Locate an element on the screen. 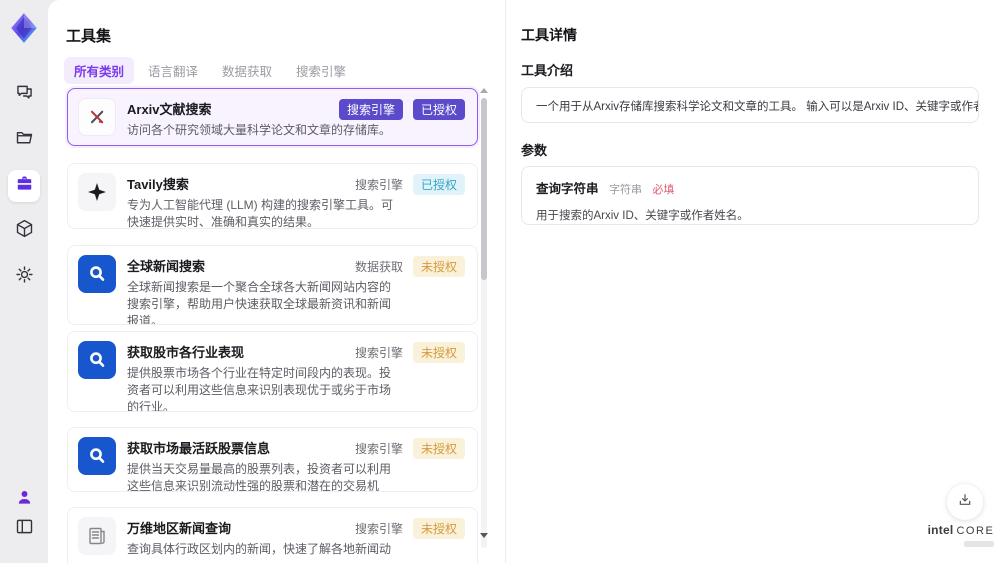 The width and height of the screenshot is (1000, 563). parameter-type: 字符串 is located at coordinates (625, 190).